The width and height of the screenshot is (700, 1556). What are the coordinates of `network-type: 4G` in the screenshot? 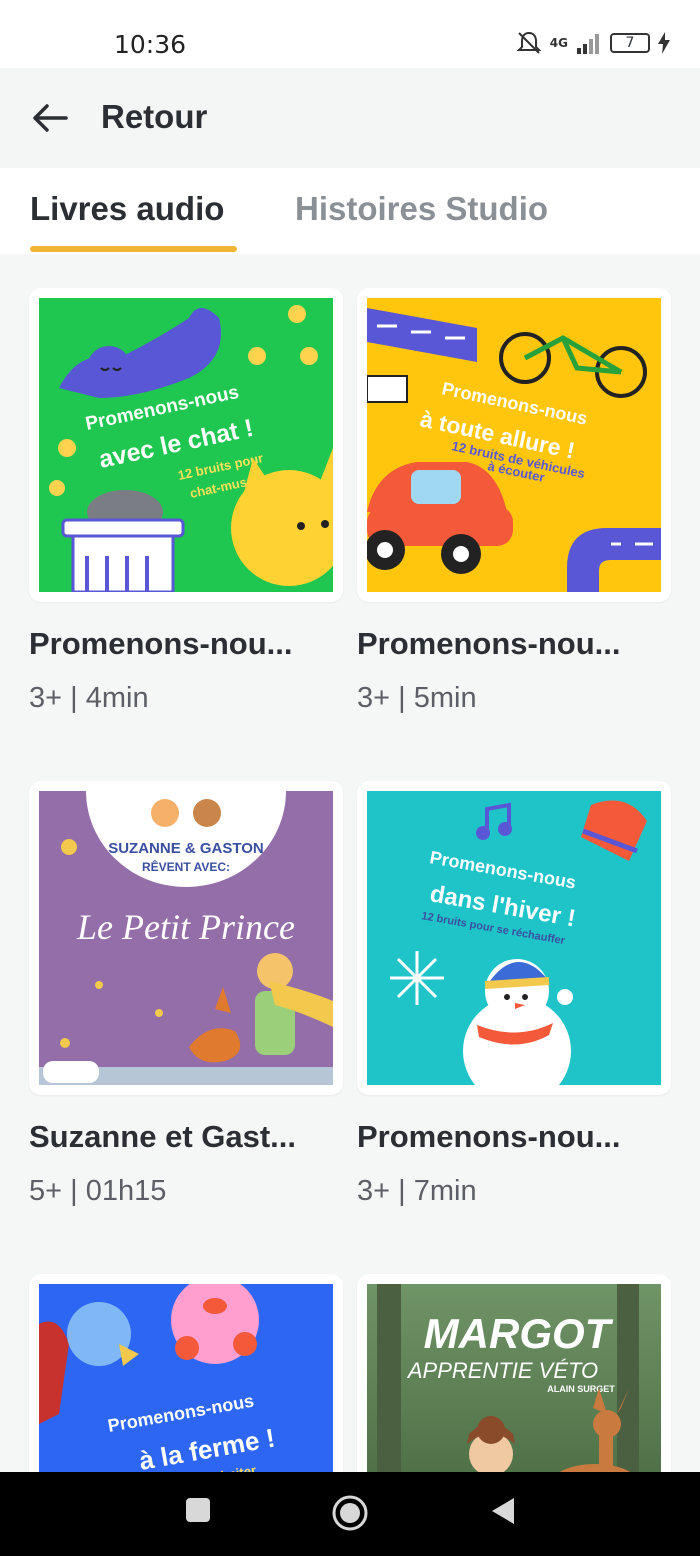 It's located at (558, 43).